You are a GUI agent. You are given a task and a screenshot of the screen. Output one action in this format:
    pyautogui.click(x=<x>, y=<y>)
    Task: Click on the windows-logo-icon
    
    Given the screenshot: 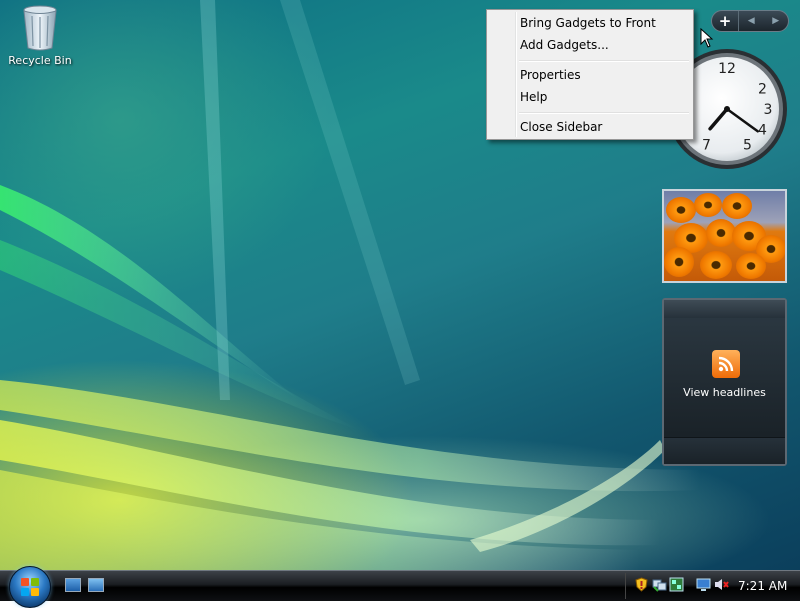 What is the action you would take?
    pyautogui.click(x=30, y=587)
    